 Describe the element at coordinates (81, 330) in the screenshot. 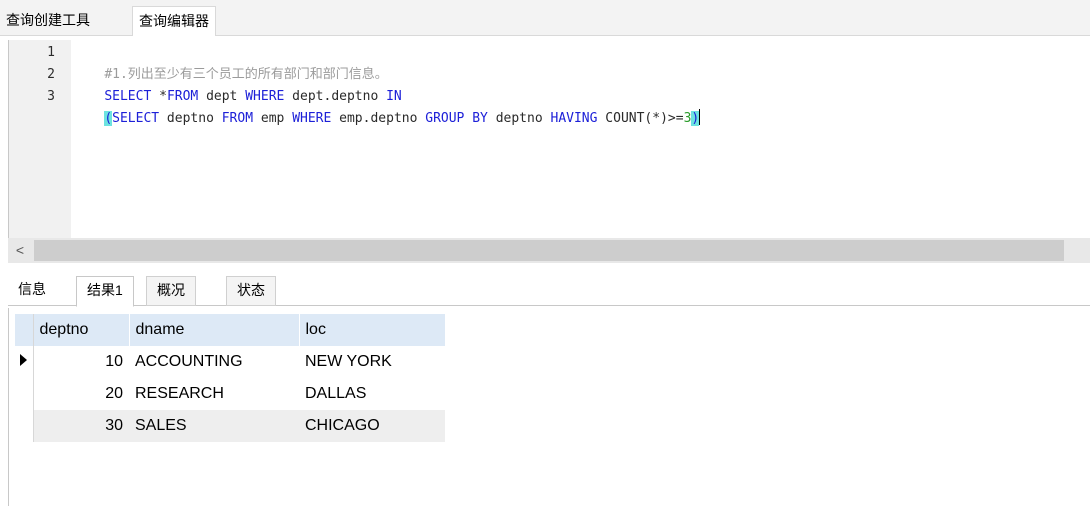

I see `column-header-deptno: deptno` at that location.